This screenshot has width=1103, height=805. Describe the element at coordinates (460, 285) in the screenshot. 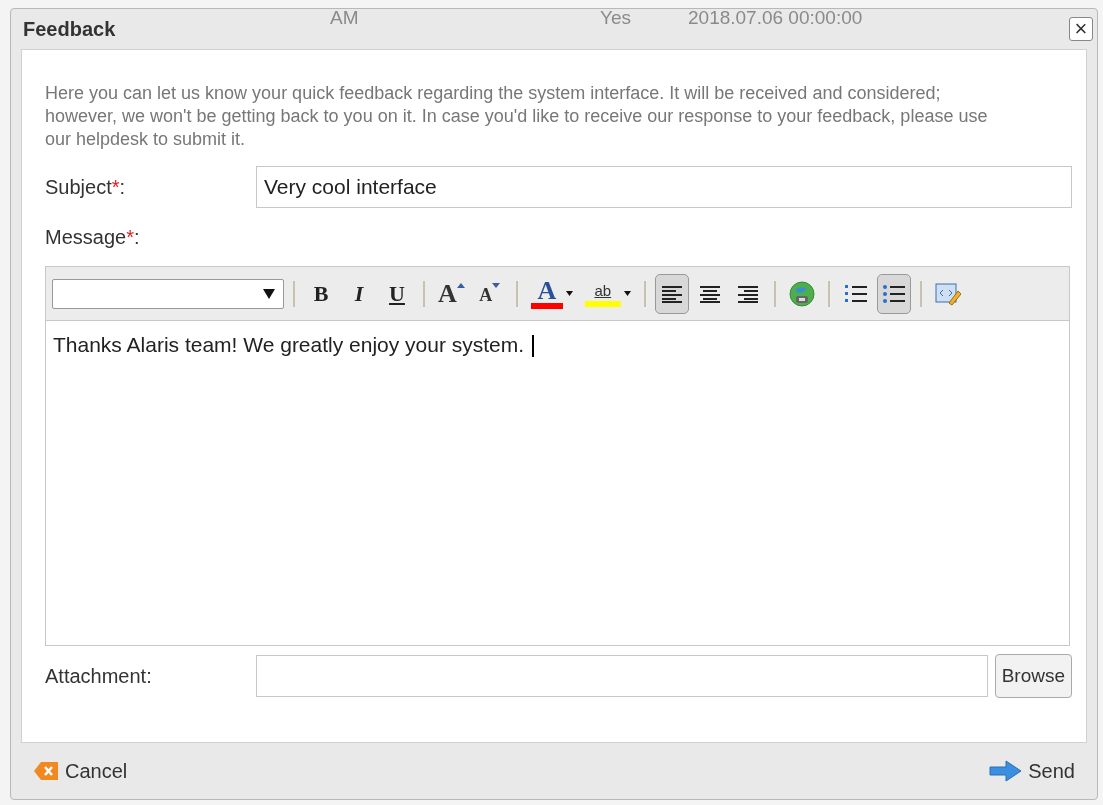

I see `caret-up-icon` at that location.